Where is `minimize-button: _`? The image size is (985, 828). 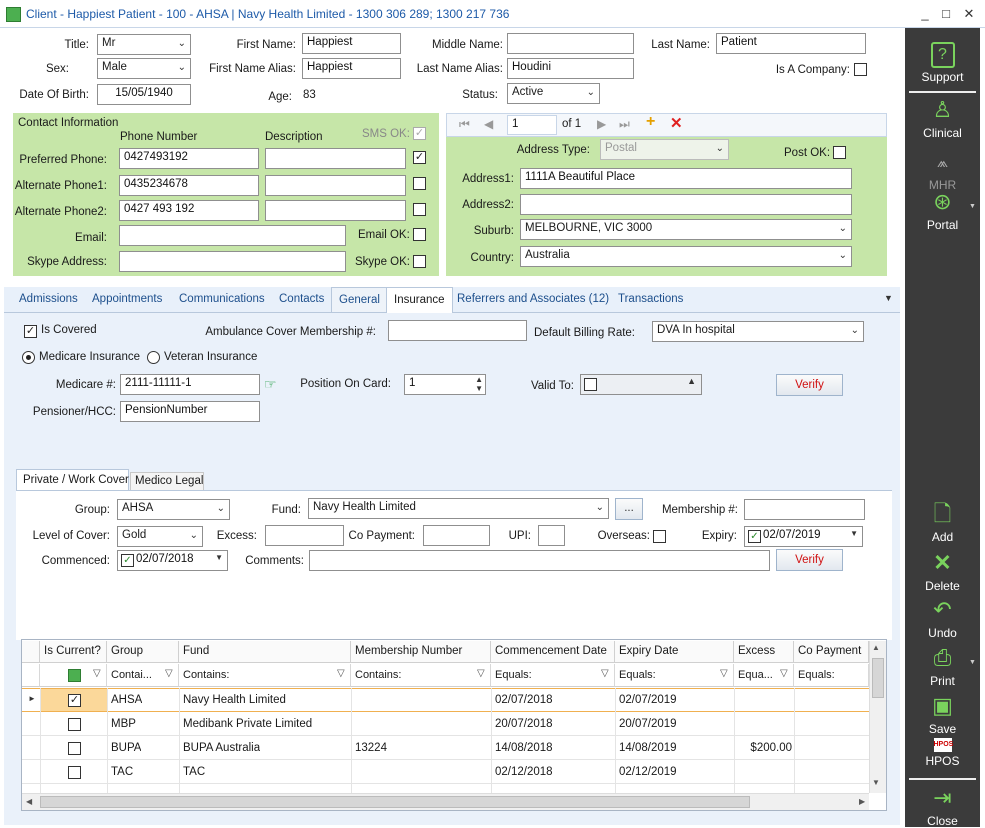 minimize-button: _ is located at coordinates (925, 14).